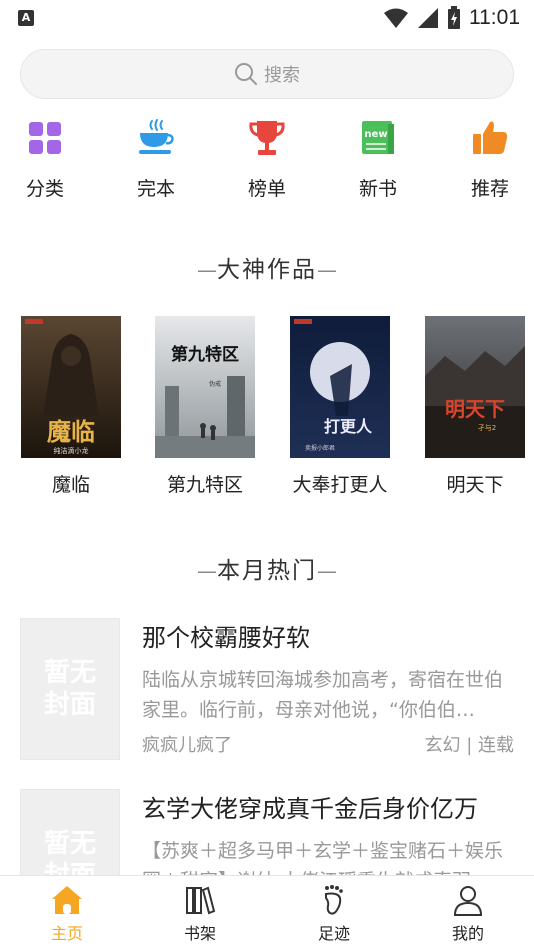 The height and width of the screenshot is (950, 534). What do you see at coordinates (267, 912) in the screenshot?
I see `bottom-navigation: 主页 书架 足迹 我的` at bounding box center [267, 912].